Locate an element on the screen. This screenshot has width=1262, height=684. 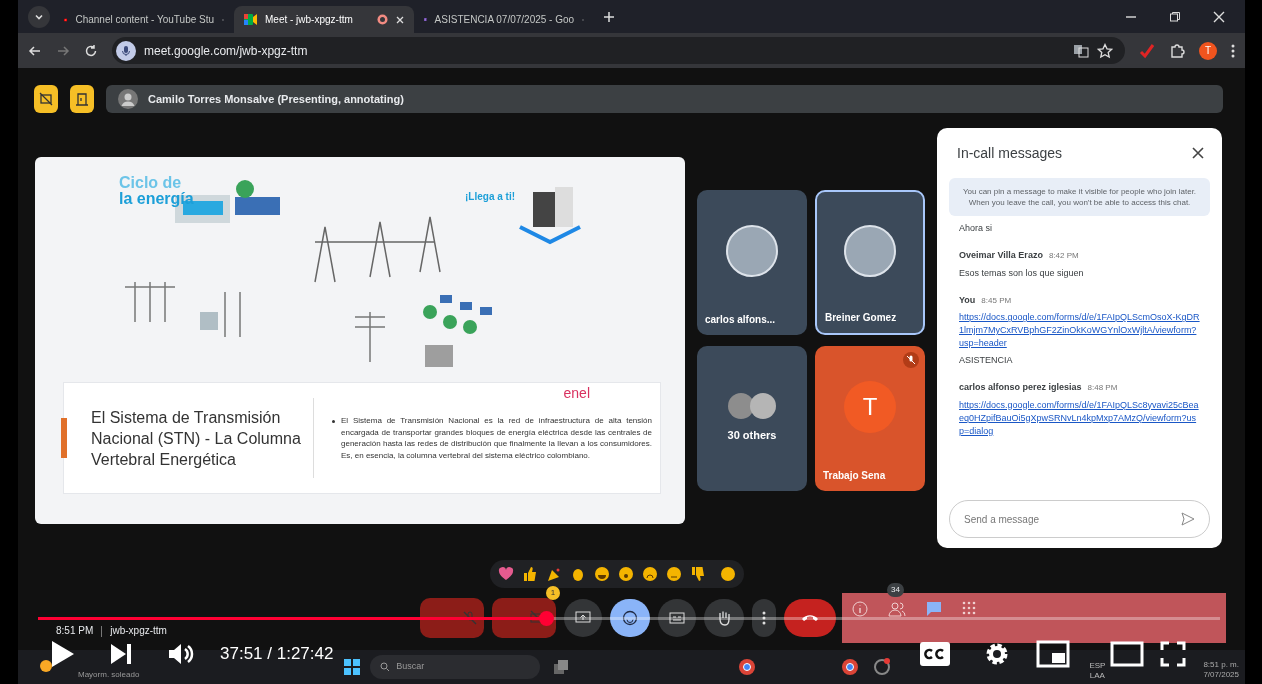
restore-icon is located at coordinates (1175, 16).